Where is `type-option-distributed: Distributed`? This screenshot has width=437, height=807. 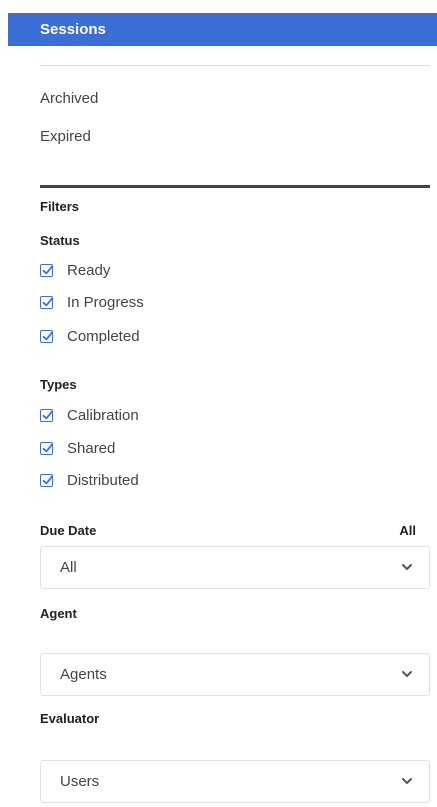 type-option-distributed: Distributed is located at coordinates (89, 480).